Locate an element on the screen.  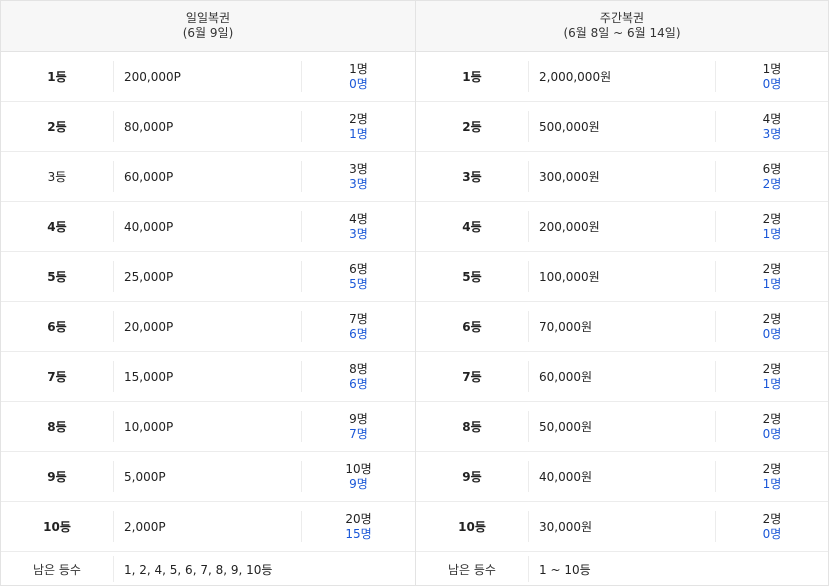
weekly-lottery-header: 주간복권 (6월 8일 ~ 6월 14일) is located at coordinates (622, 26).